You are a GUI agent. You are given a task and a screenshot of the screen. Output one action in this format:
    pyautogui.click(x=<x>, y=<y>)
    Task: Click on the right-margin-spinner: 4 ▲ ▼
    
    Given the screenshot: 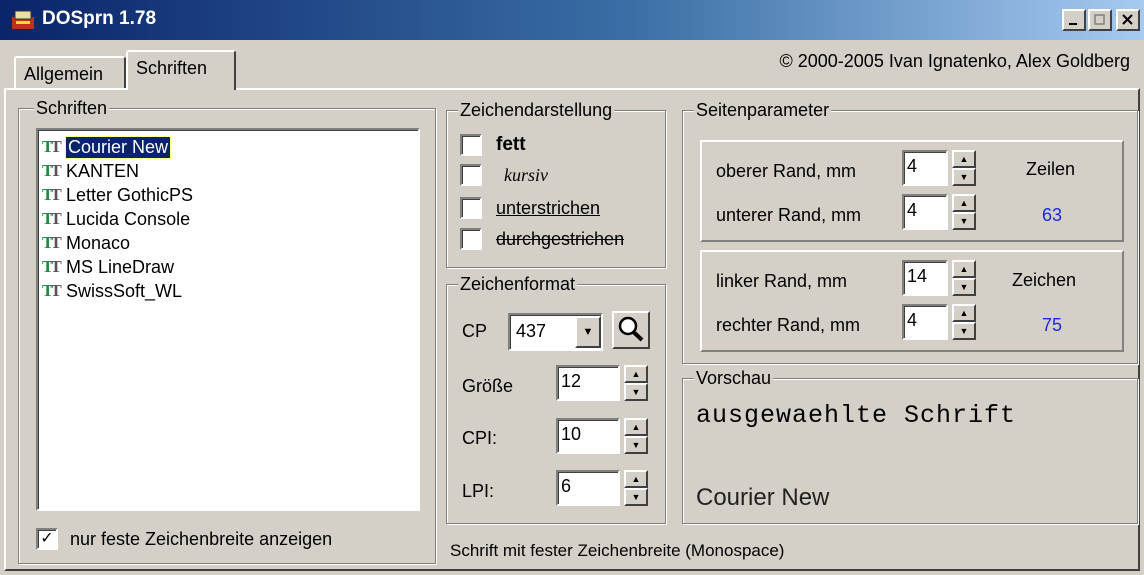 What is the action you would take?
    pyautogui.click(x=939, y=322)
    